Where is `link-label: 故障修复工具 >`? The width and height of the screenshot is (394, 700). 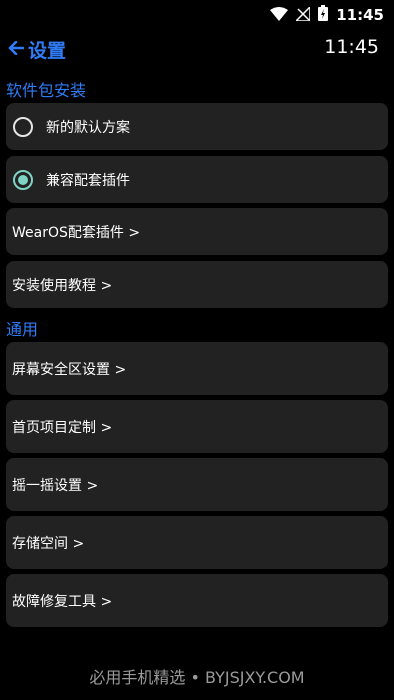
link-label: 故障修复工具 > is located at coordinates (62, 601).